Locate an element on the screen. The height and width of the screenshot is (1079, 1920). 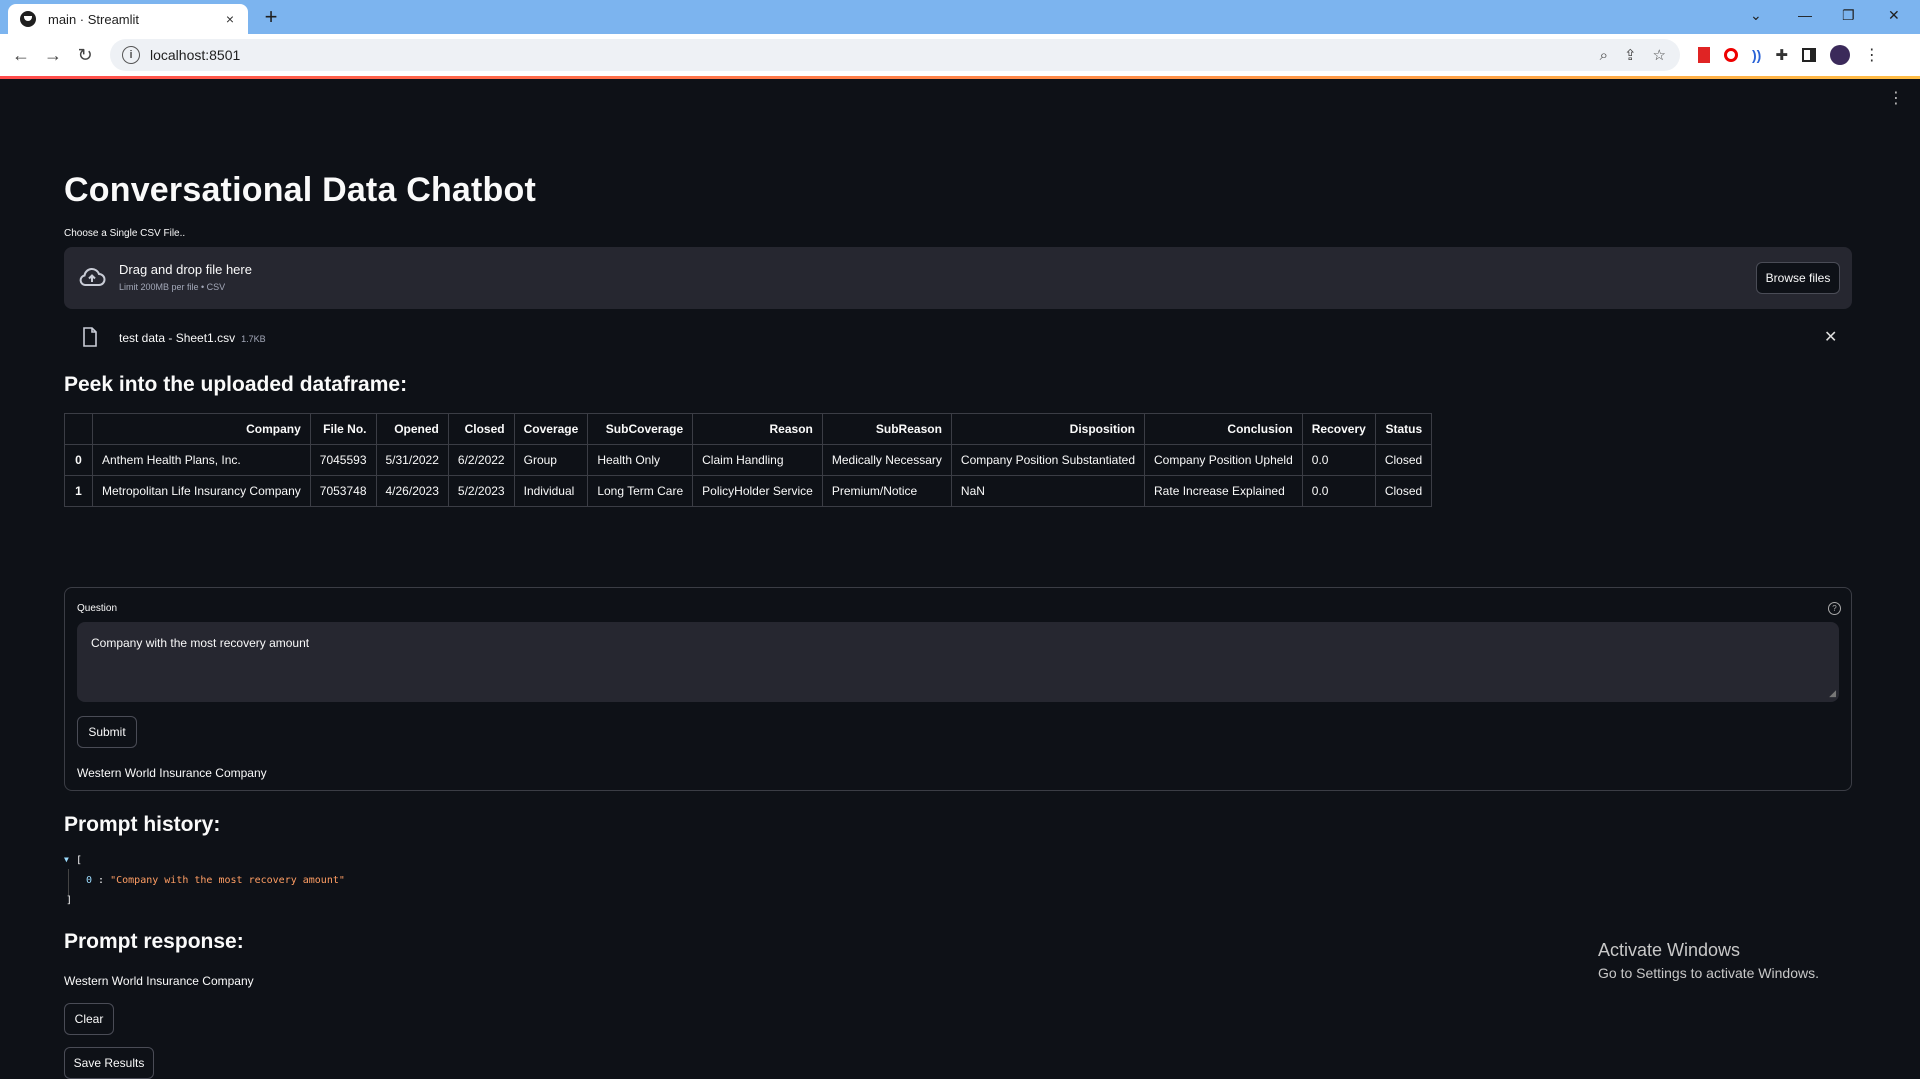
page-title: Conversational Data Chatbot is located at coordinates (300, 190).